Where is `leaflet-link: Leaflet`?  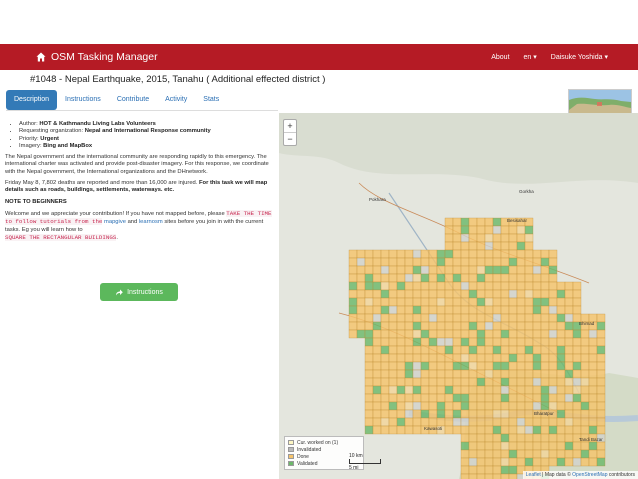 leaflet-link: Leaflet is located at coordinates (533, 475).